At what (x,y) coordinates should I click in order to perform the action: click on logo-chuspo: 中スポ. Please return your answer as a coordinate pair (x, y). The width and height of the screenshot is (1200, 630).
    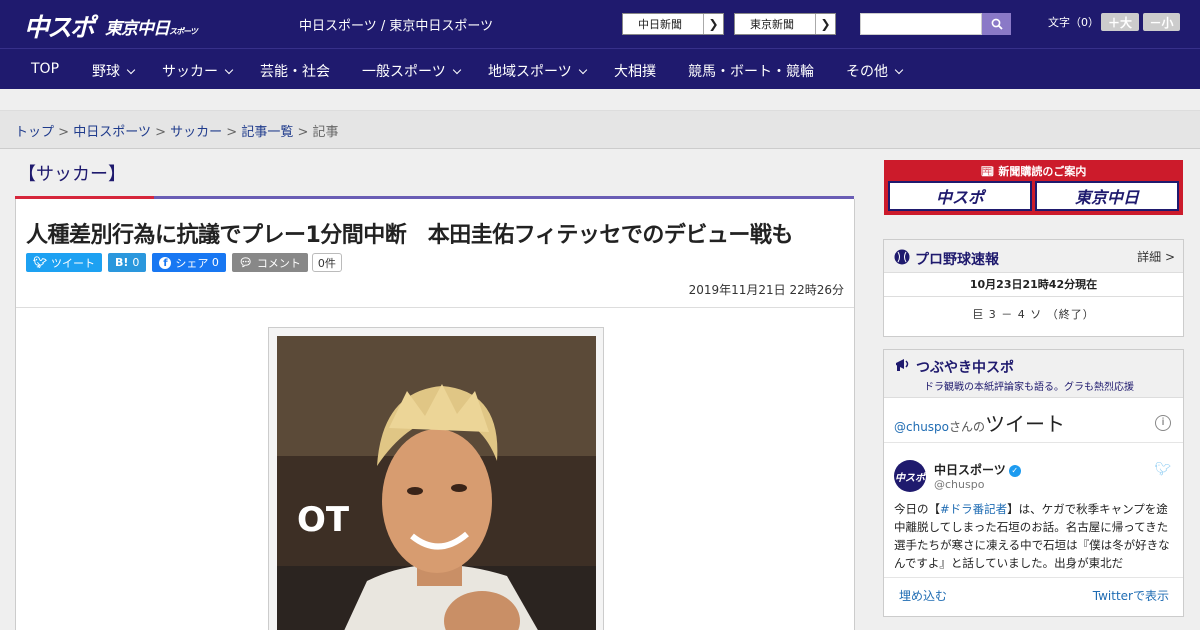
    Looking at the image, I should click on (59, 26).